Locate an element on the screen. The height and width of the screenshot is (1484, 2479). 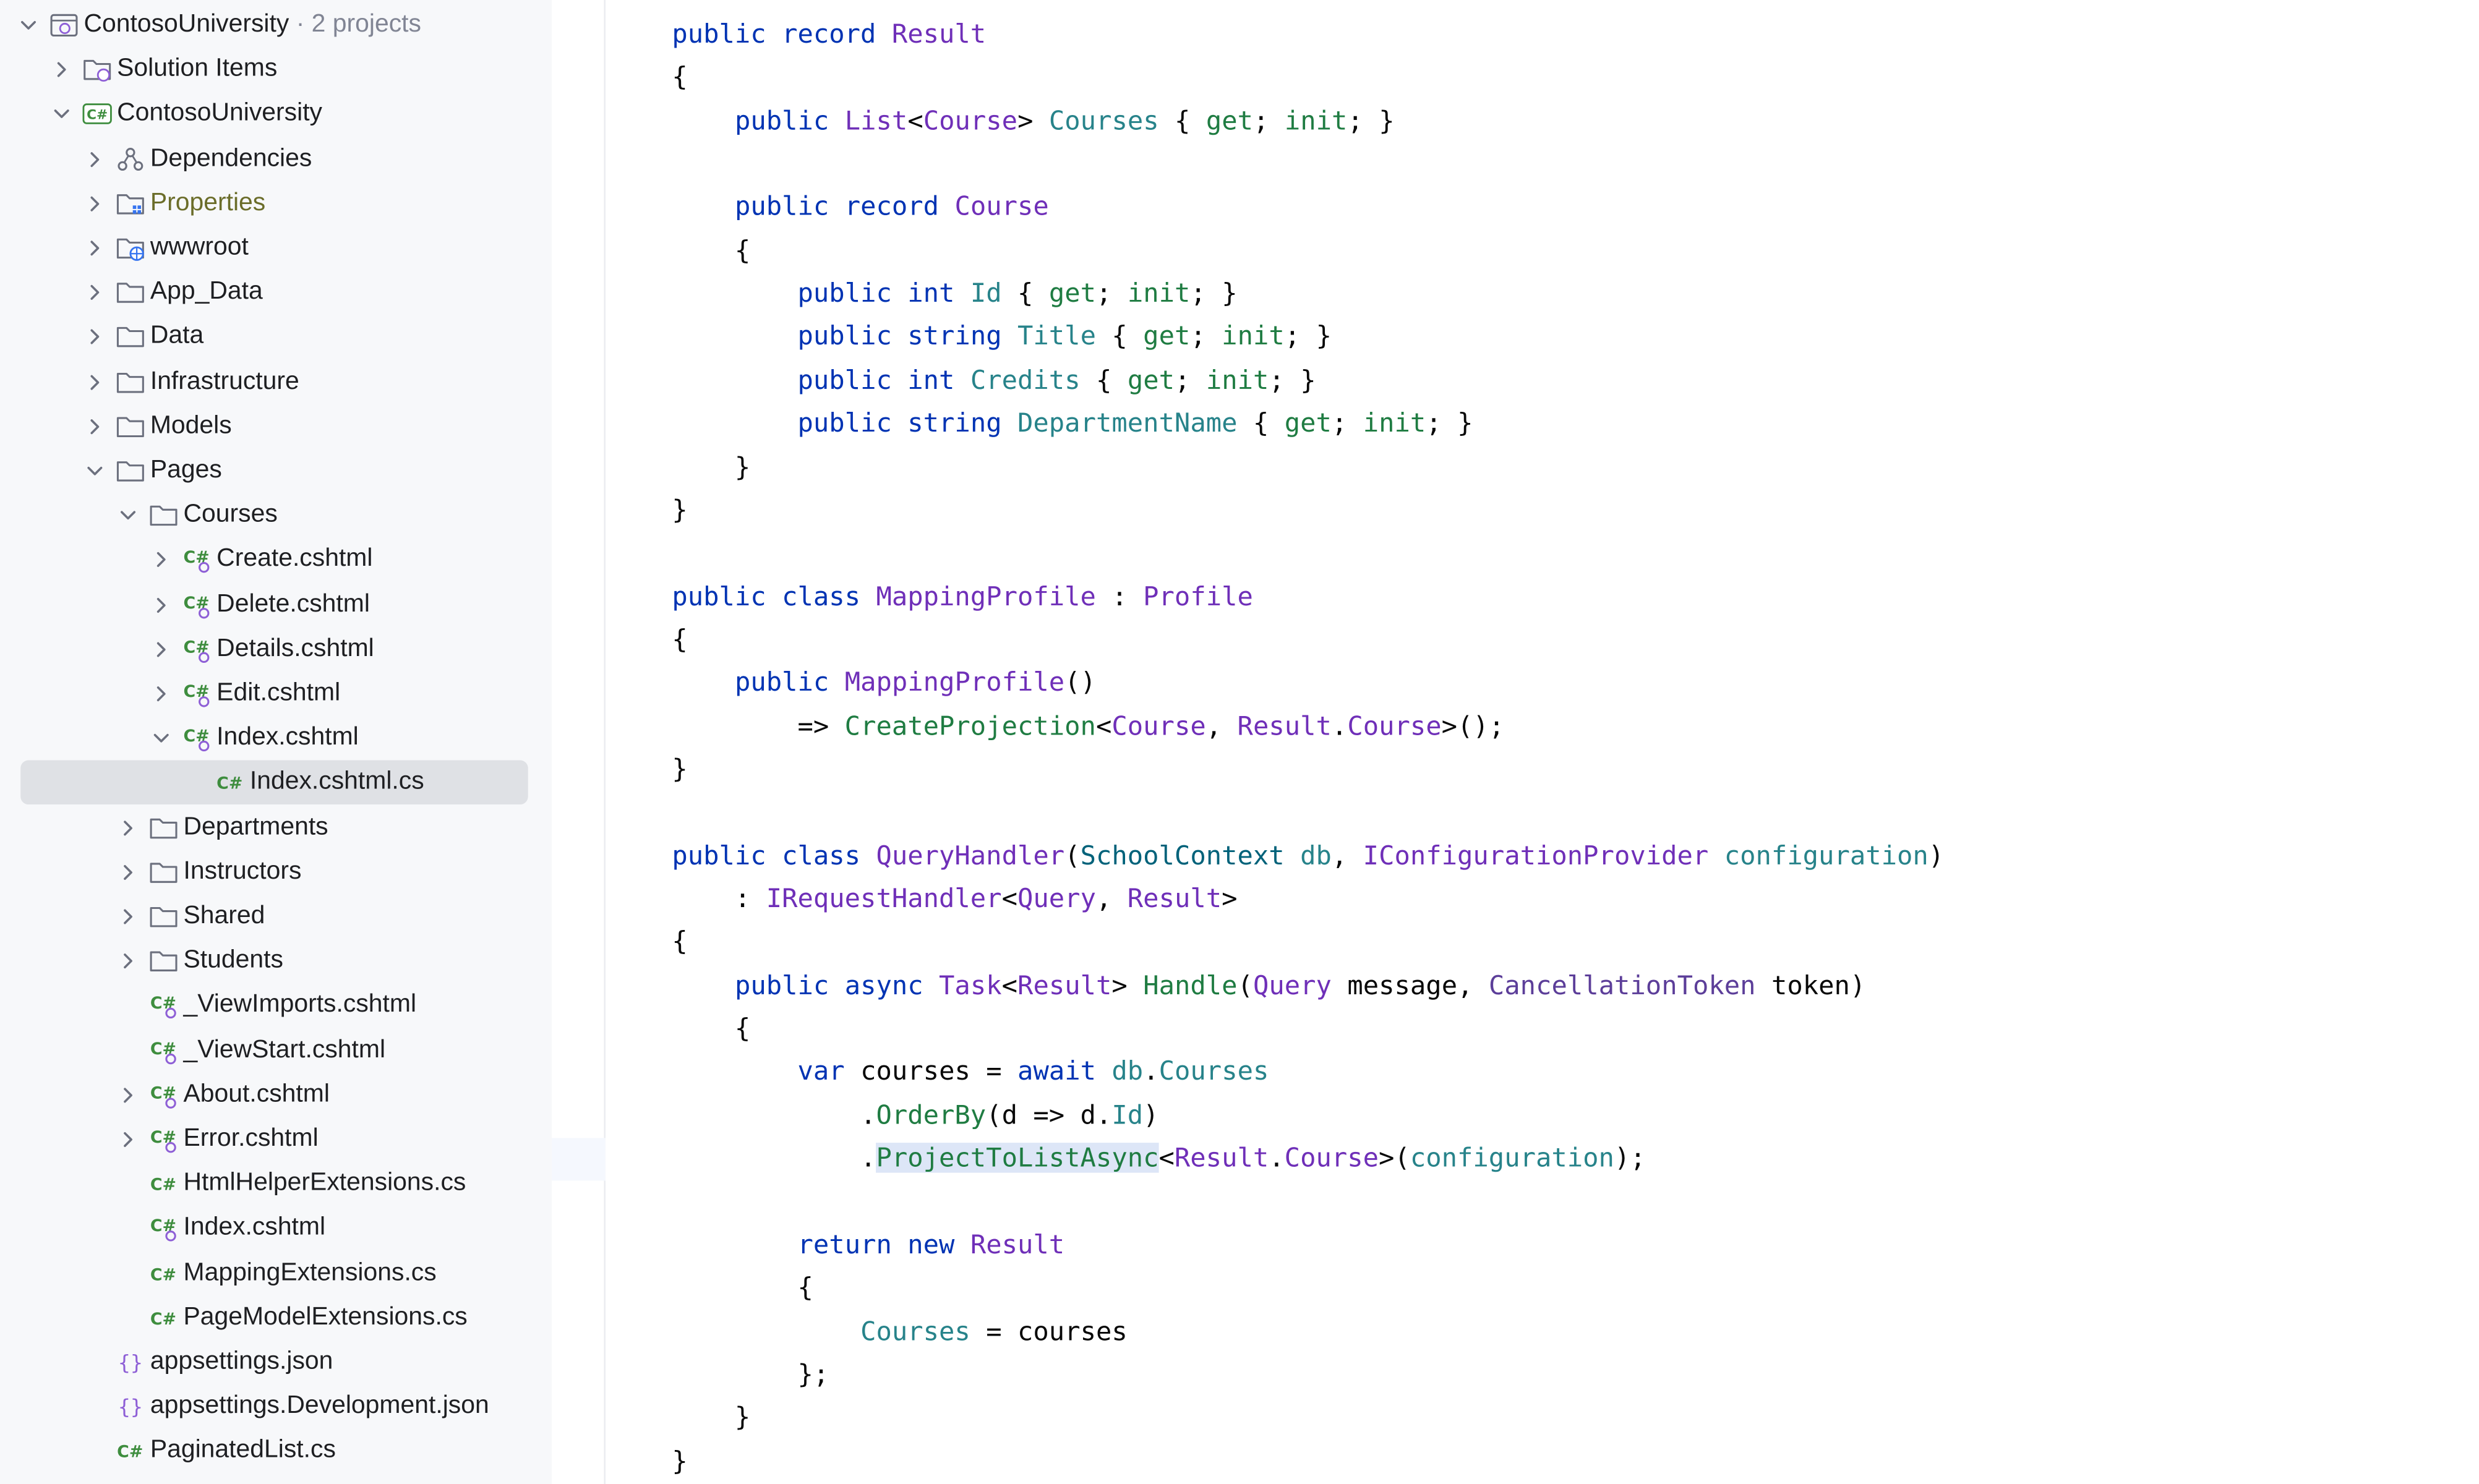
tree-item: C# _ViewStart.cshtml is located at coordinates (276, 1050).